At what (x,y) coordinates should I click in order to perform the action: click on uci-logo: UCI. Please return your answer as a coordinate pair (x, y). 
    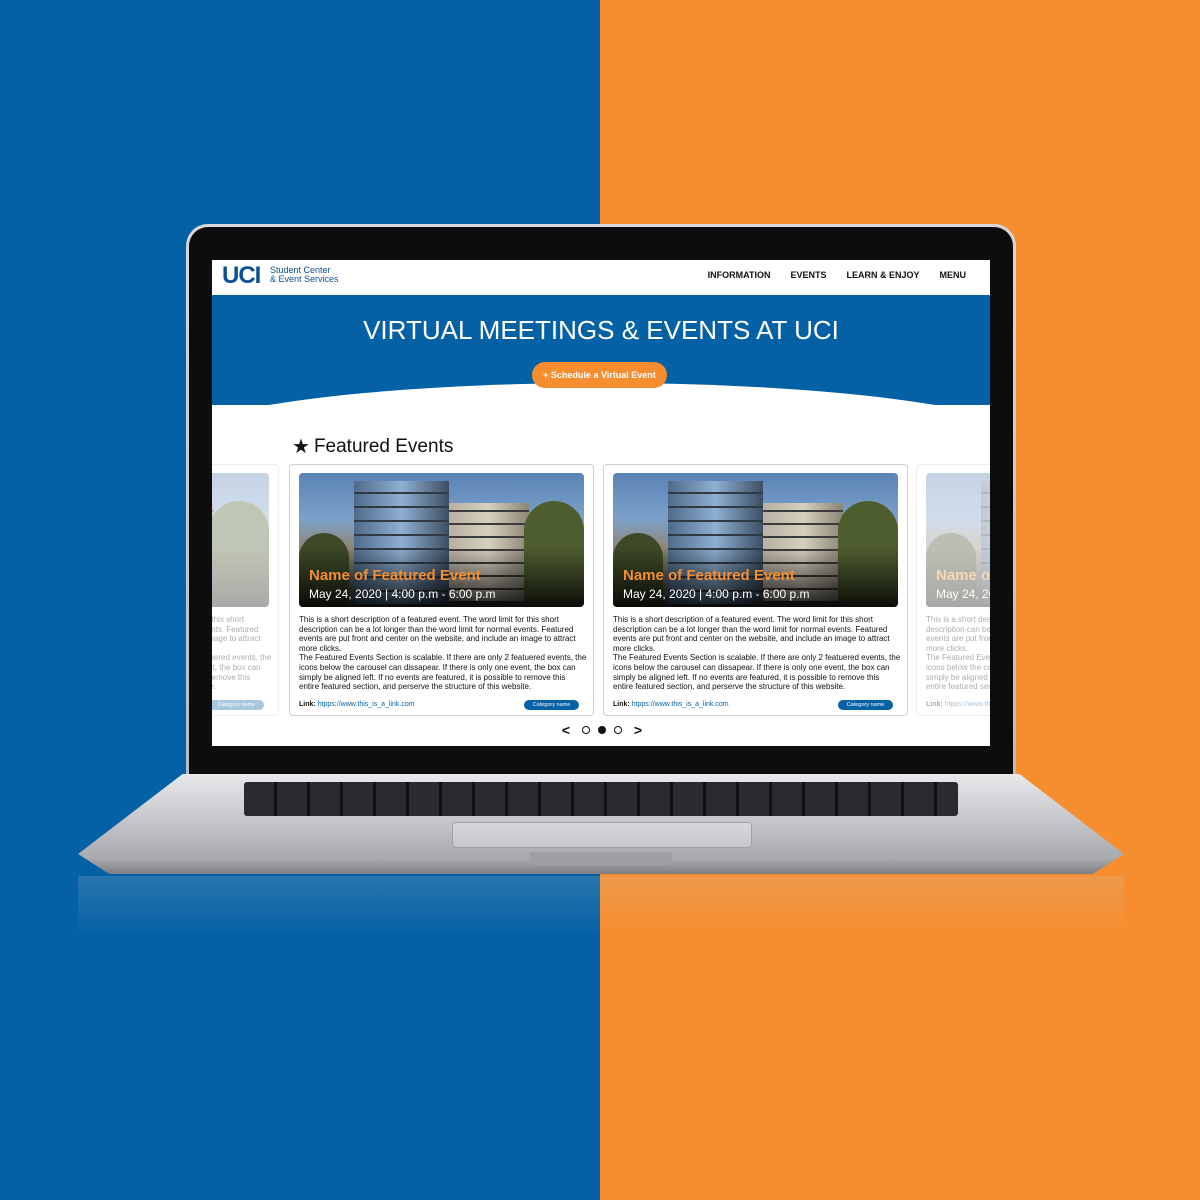
    Looking at the image, I should click on (241, 276).